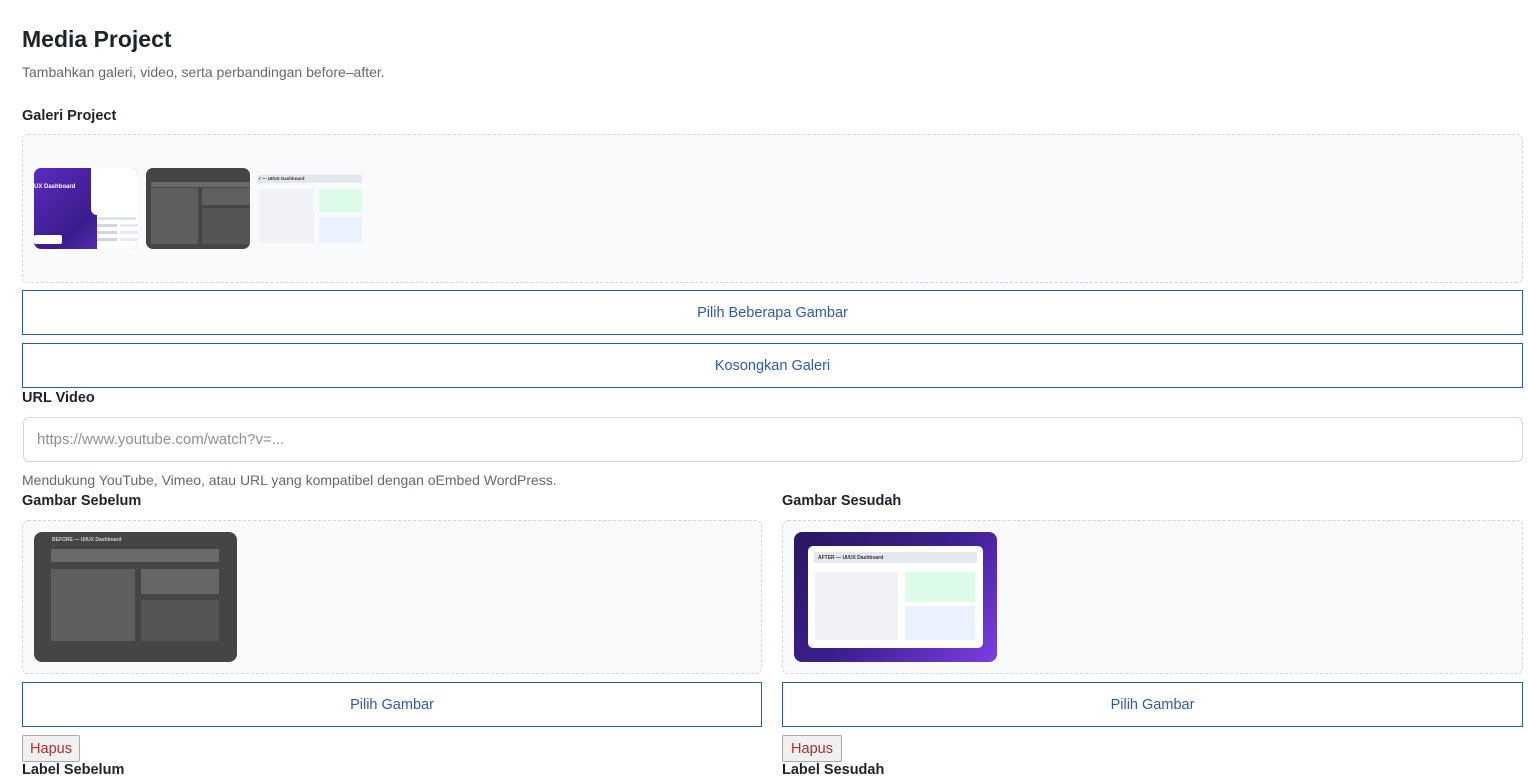  Describe the element at coordinates (97, 39) in the screenshot. I see `page-title: Media Project` at that location.